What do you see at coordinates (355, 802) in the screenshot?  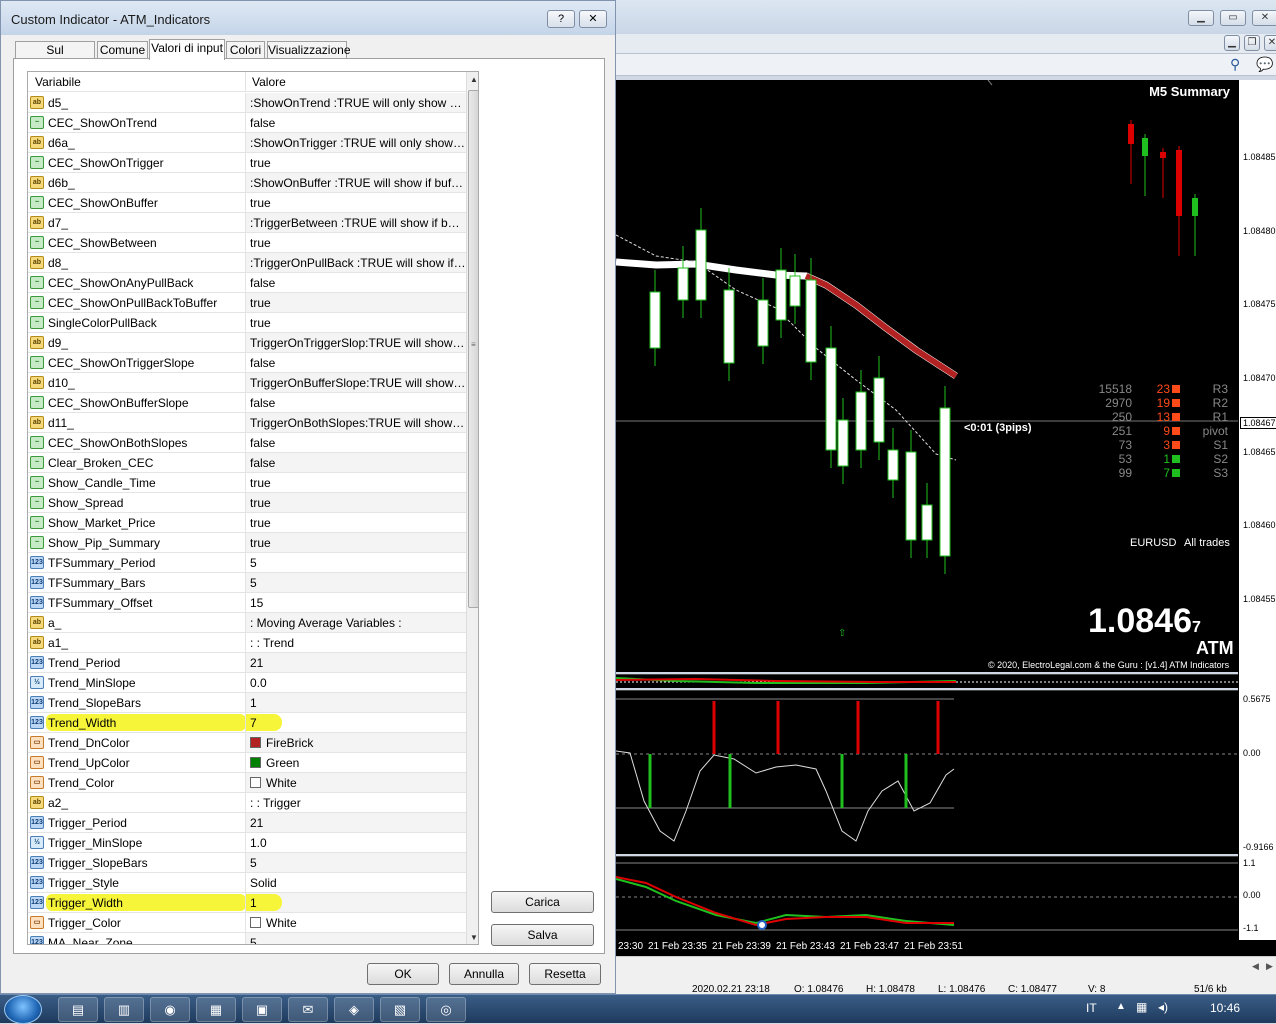 I see `input-value-cell: : : Trigger` at bounding box center [355, 802].